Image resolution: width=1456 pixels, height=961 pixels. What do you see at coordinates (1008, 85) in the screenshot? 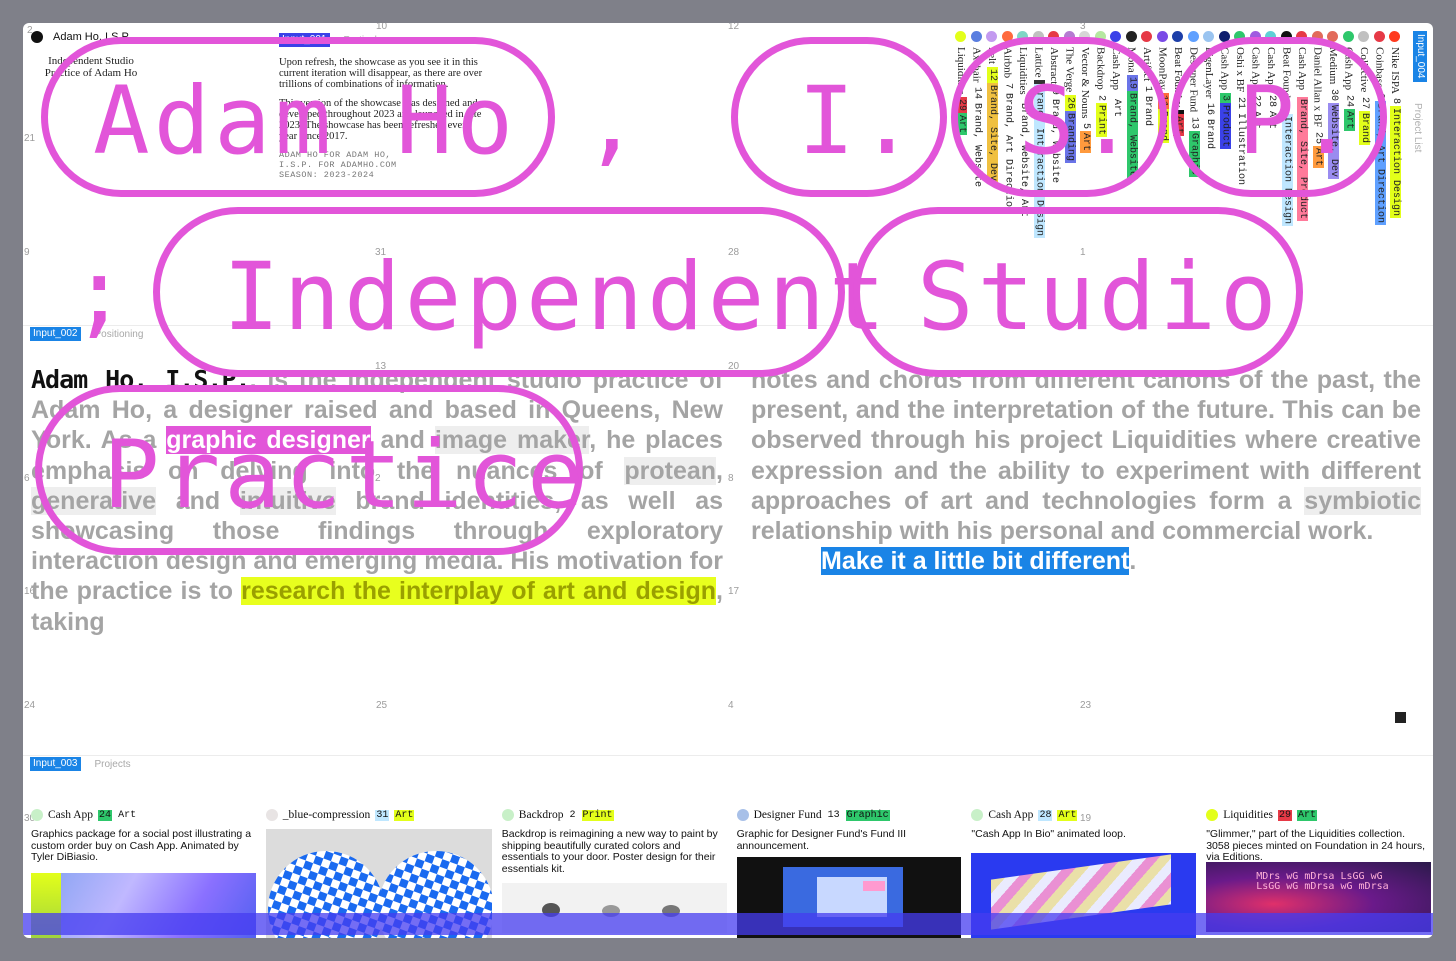
I see `project-number: 7` at bounding box center [1008, 85].